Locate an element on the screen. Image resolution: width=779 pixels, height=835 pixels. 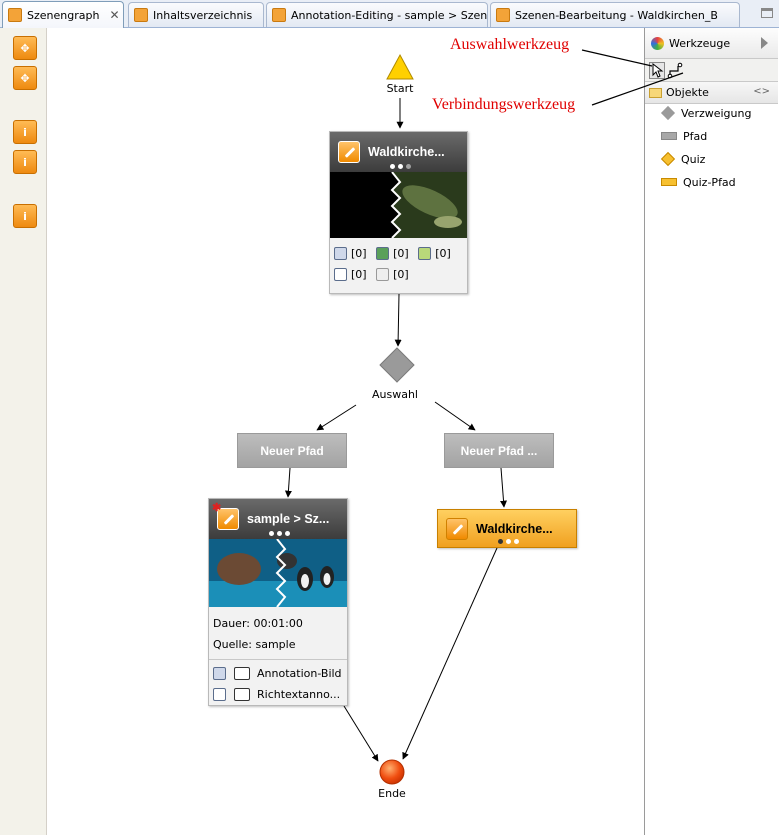
quiz-path-icon is located at coordinates (669, 182).